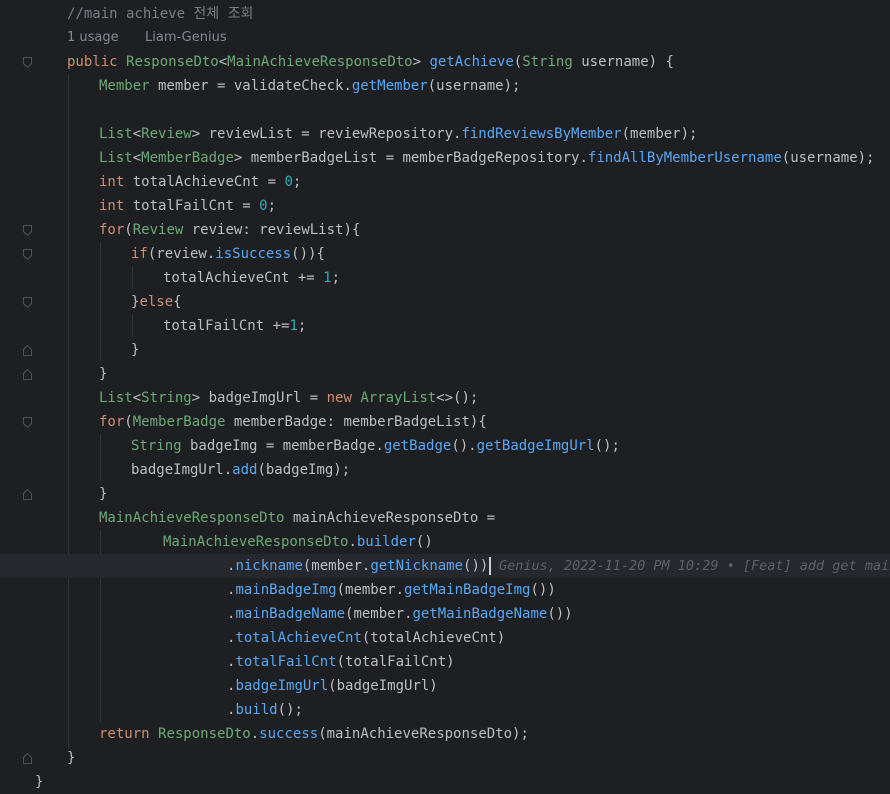 The width and height of the screenshot is (890, 794). Describe the element at coordinates (128, 422) in the screenshot. I see `code-token: (` at that location.